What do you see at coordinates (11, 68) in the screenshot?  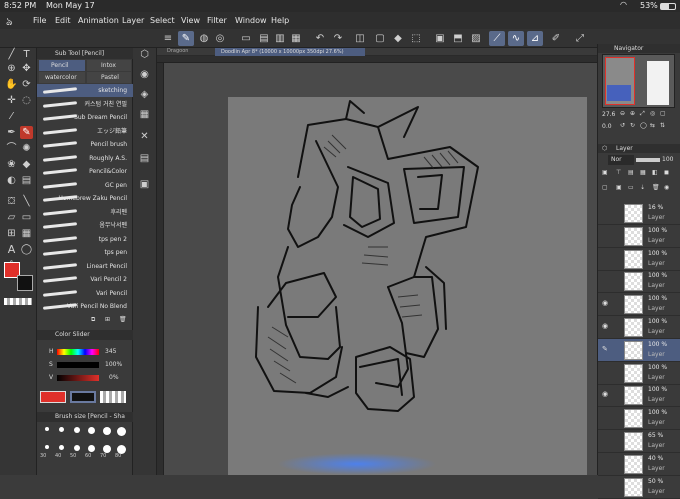 I see `zoom-icon: ⊕` at bounding box center [11, 68].